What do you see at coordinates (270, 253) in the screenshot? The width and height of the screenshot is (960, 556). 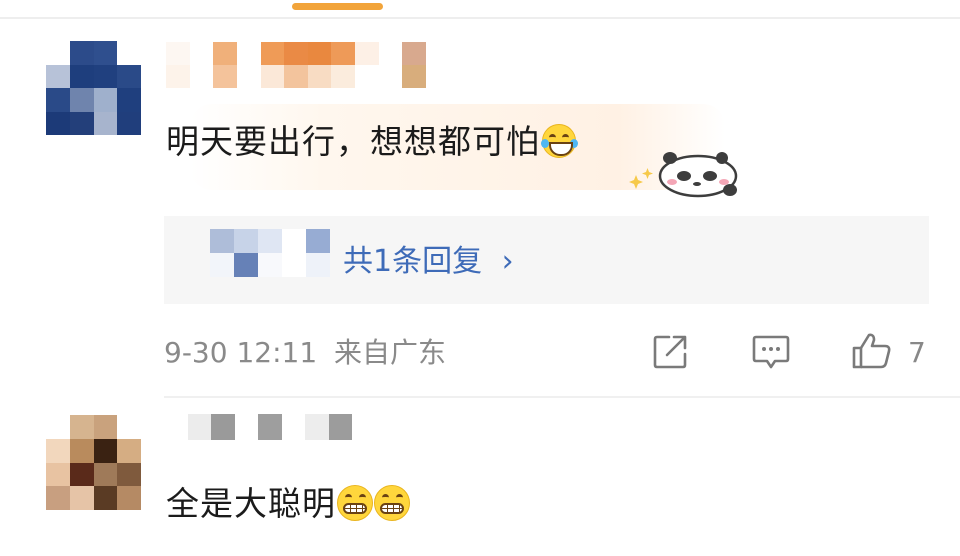 I see `reply-avatars` at bounding box center [270, 253].